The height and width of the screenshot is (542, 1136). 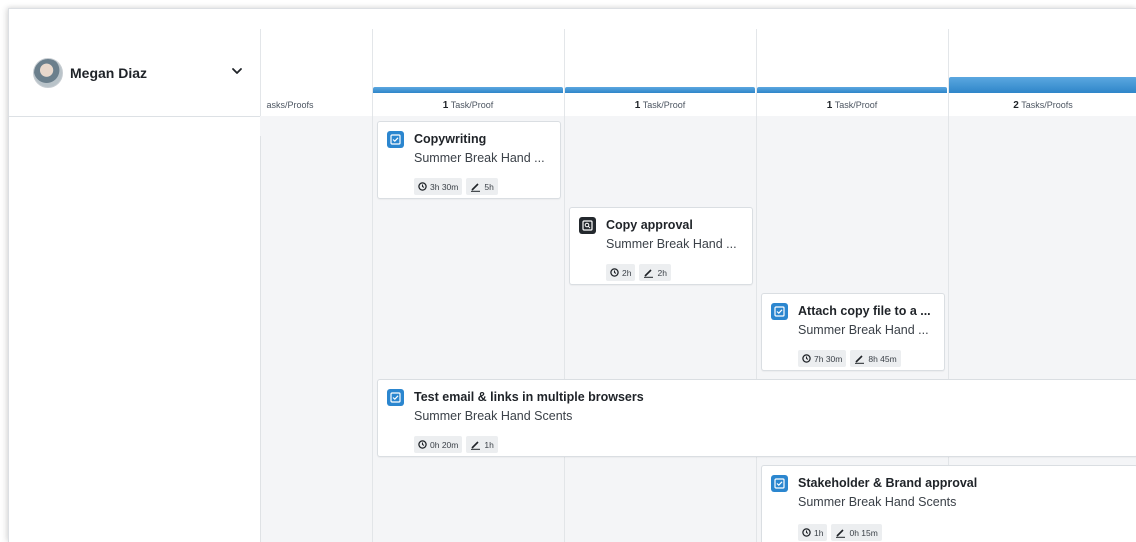 I want to click on column-count-label: 2 Tasks/Proofs, so click(x=1043, y=105).